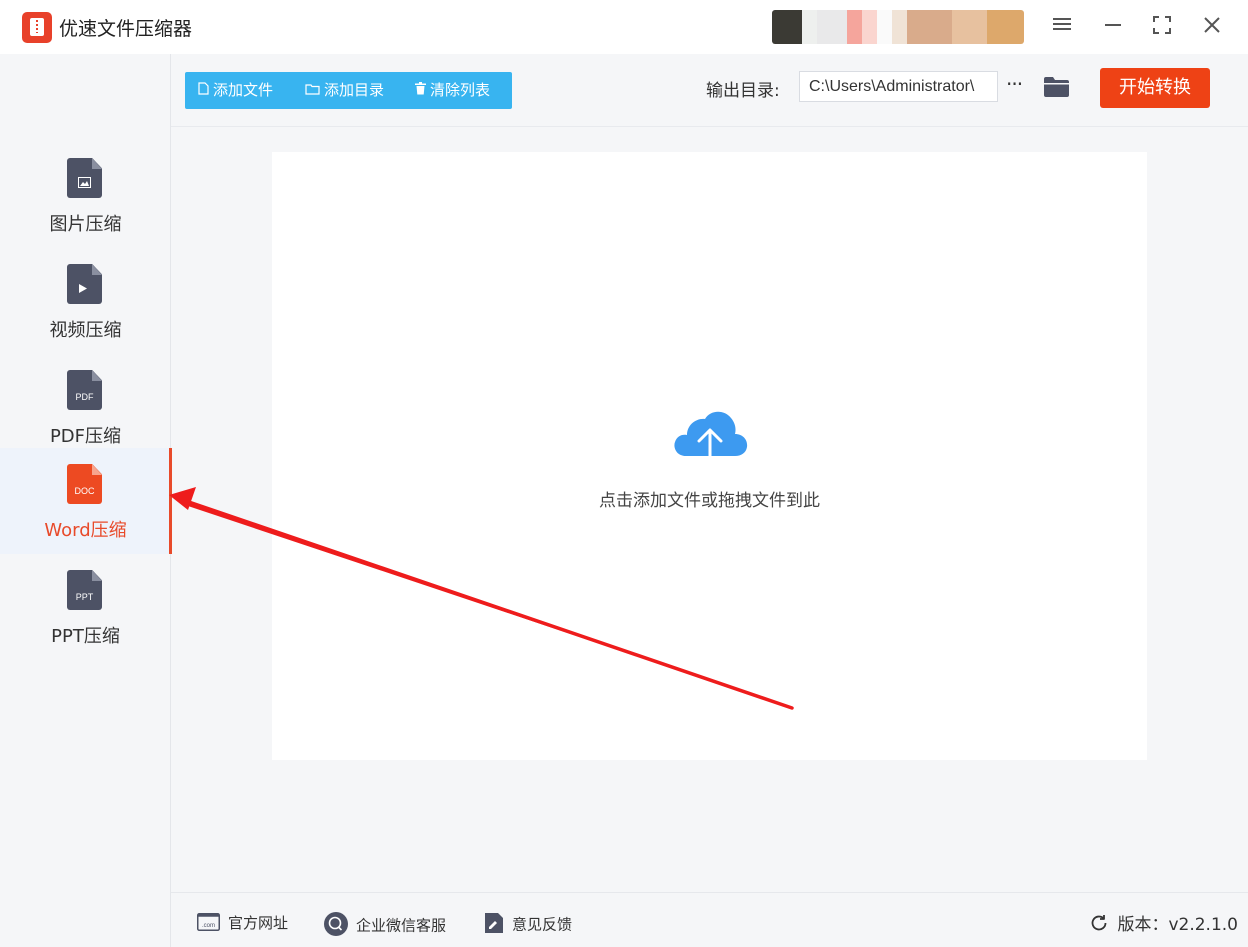 The width and height of the screenshot is (1248, 947). Describe the element at coordinates (84, 390) in the screenshot. I see `pdf-file-icon: PDF` at that location.